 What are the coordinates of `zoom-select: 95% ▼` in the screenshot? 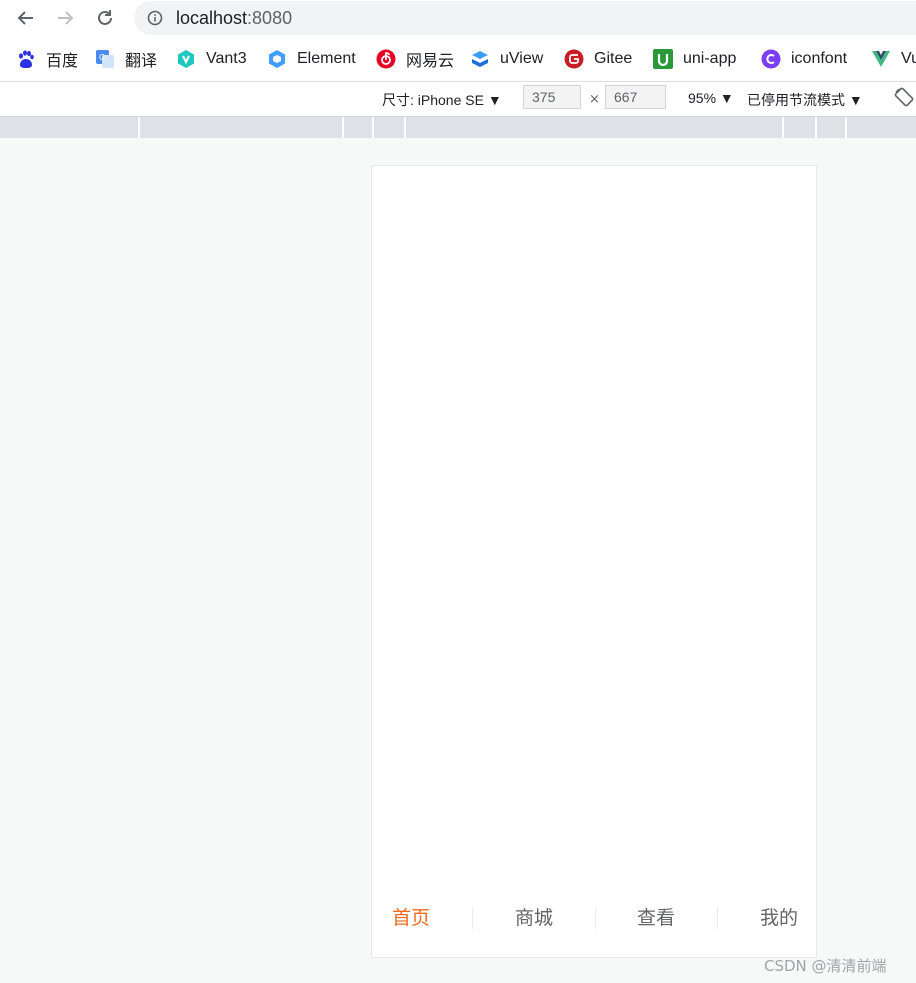 It's located at (711, 98).